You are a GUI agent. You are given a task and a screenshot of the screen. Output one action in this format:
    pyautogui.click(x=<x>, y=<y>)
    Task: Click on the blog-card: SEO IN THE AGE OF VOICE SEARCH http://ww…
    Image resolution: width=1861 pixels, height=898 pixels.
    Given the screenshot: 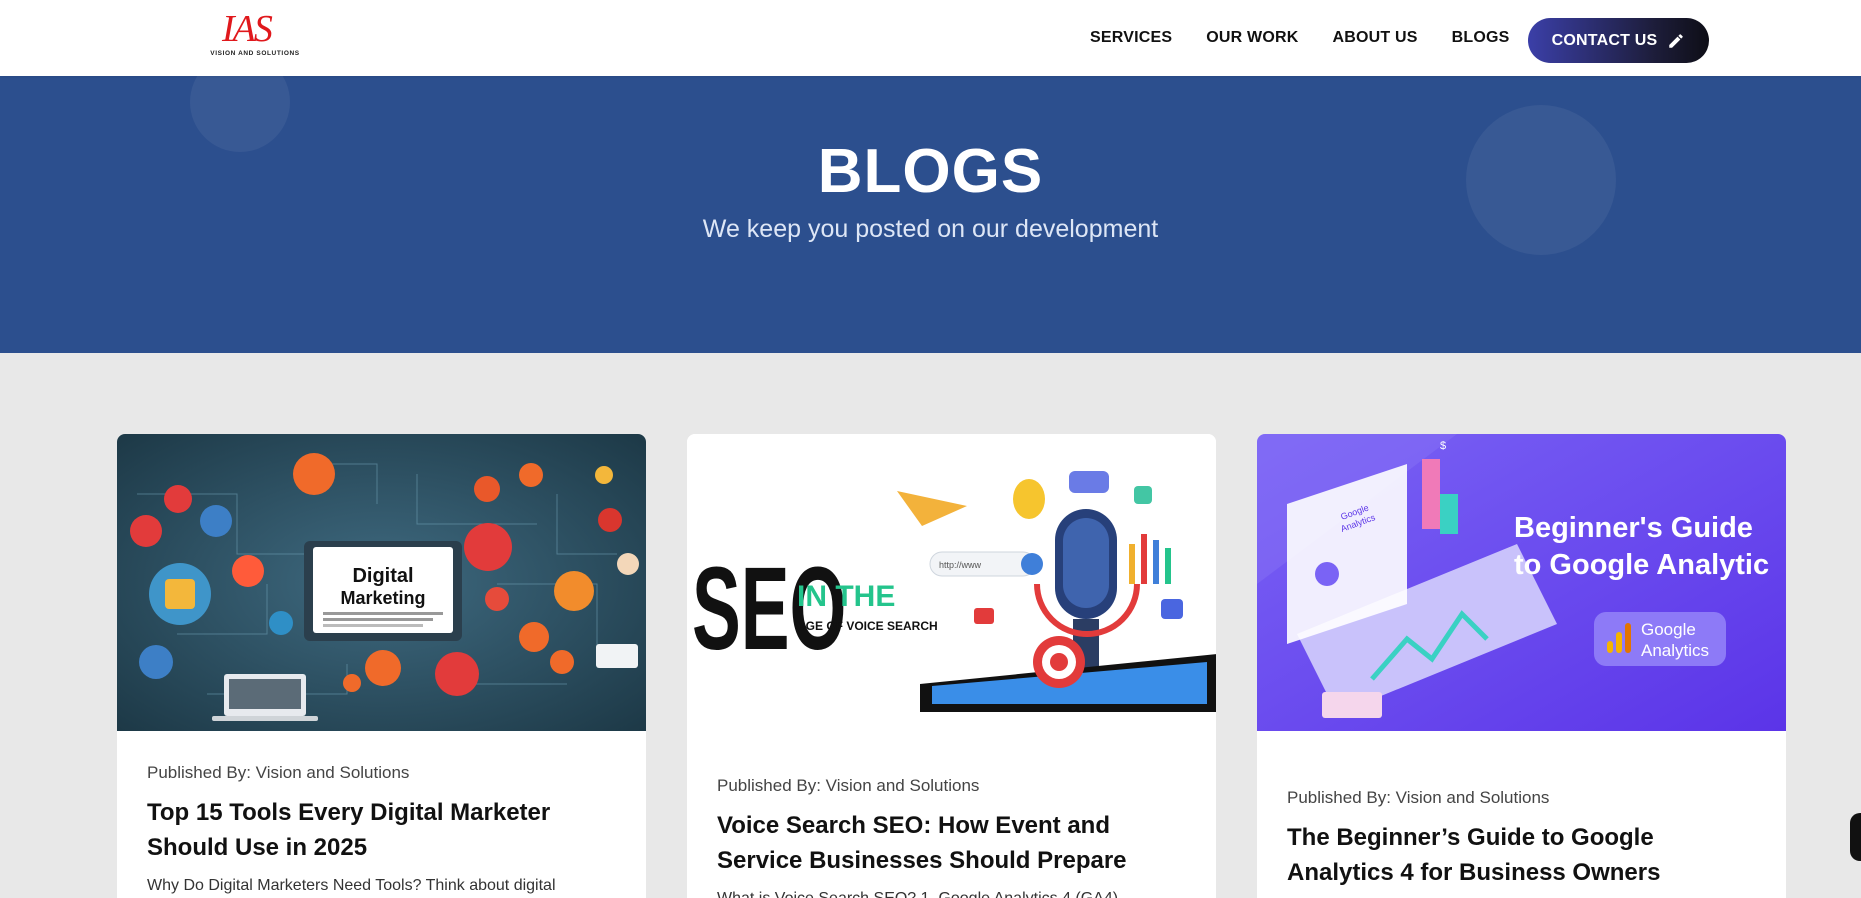 What is the action you would take?
    pyautogui.click(x=951, y=666)
    